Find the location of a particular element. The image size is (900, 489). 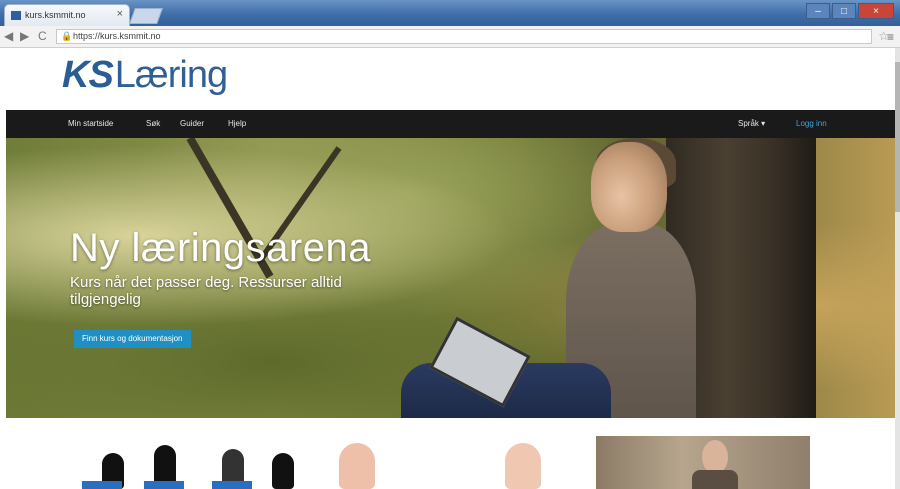

new-tab-button is located at coordinates (146, 16).